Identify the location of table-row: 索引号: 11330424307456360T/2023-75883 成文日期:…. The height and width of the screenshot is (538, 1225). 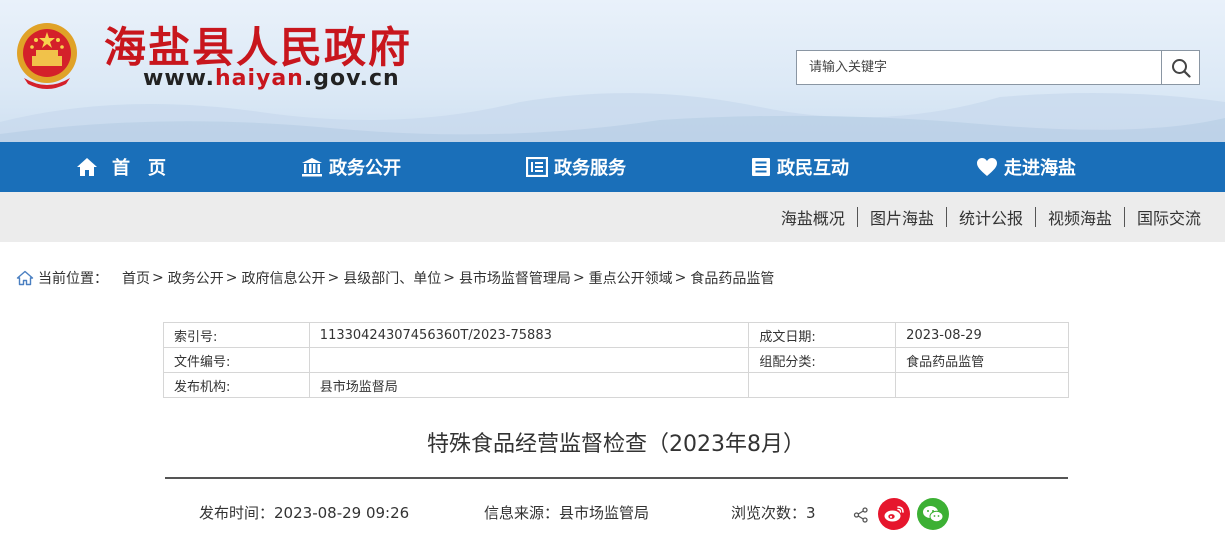
(616, 335).